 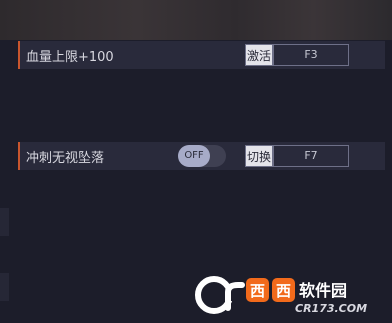 I want to click on hotkey-action-toggle: 切换, so click(x=259, y=156).